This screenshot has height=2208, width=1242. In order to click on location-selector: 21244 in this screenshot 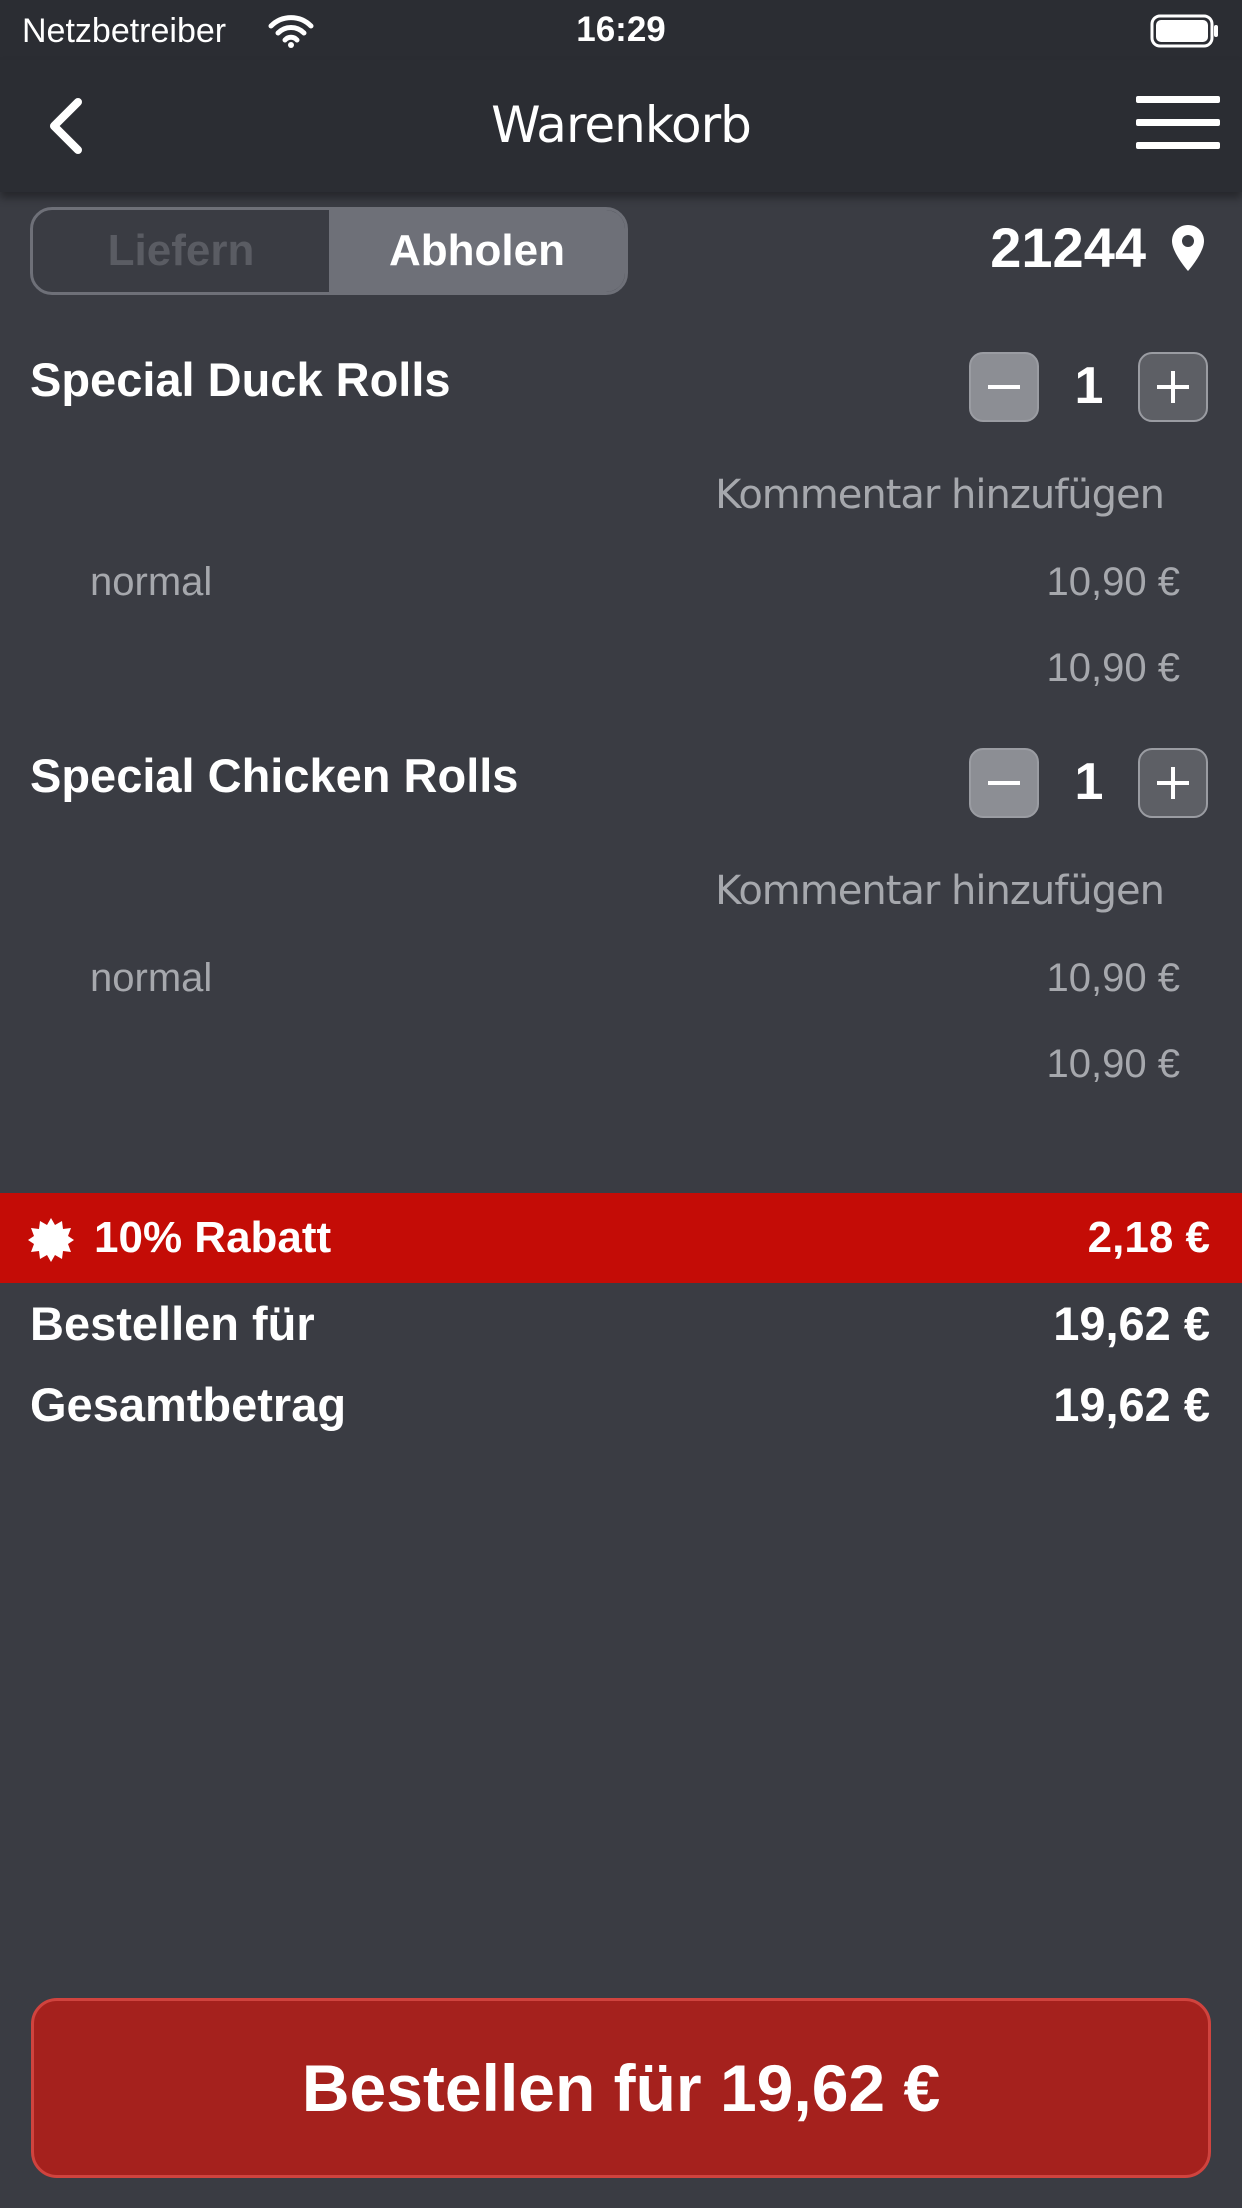, I will do `click(1098, 247)`.